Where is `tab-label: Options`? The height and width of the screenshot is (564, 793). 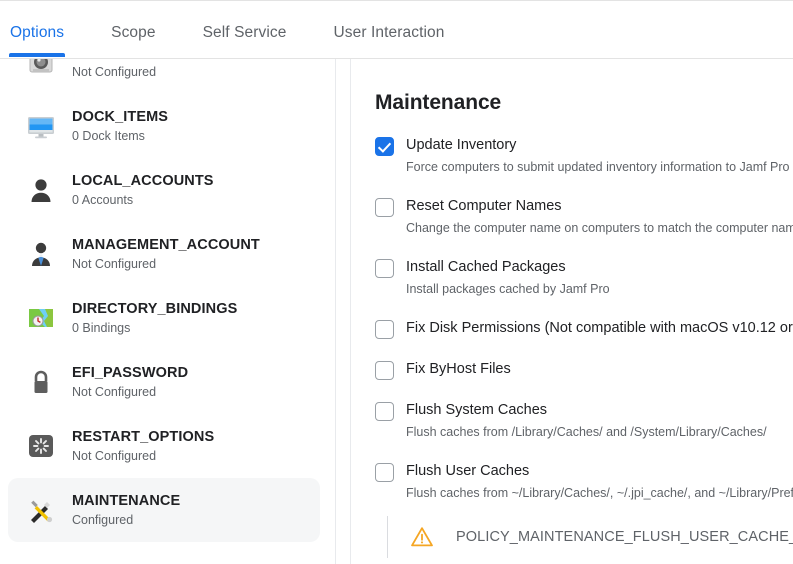
tab-label: Options is located at coordinates (37, 32).